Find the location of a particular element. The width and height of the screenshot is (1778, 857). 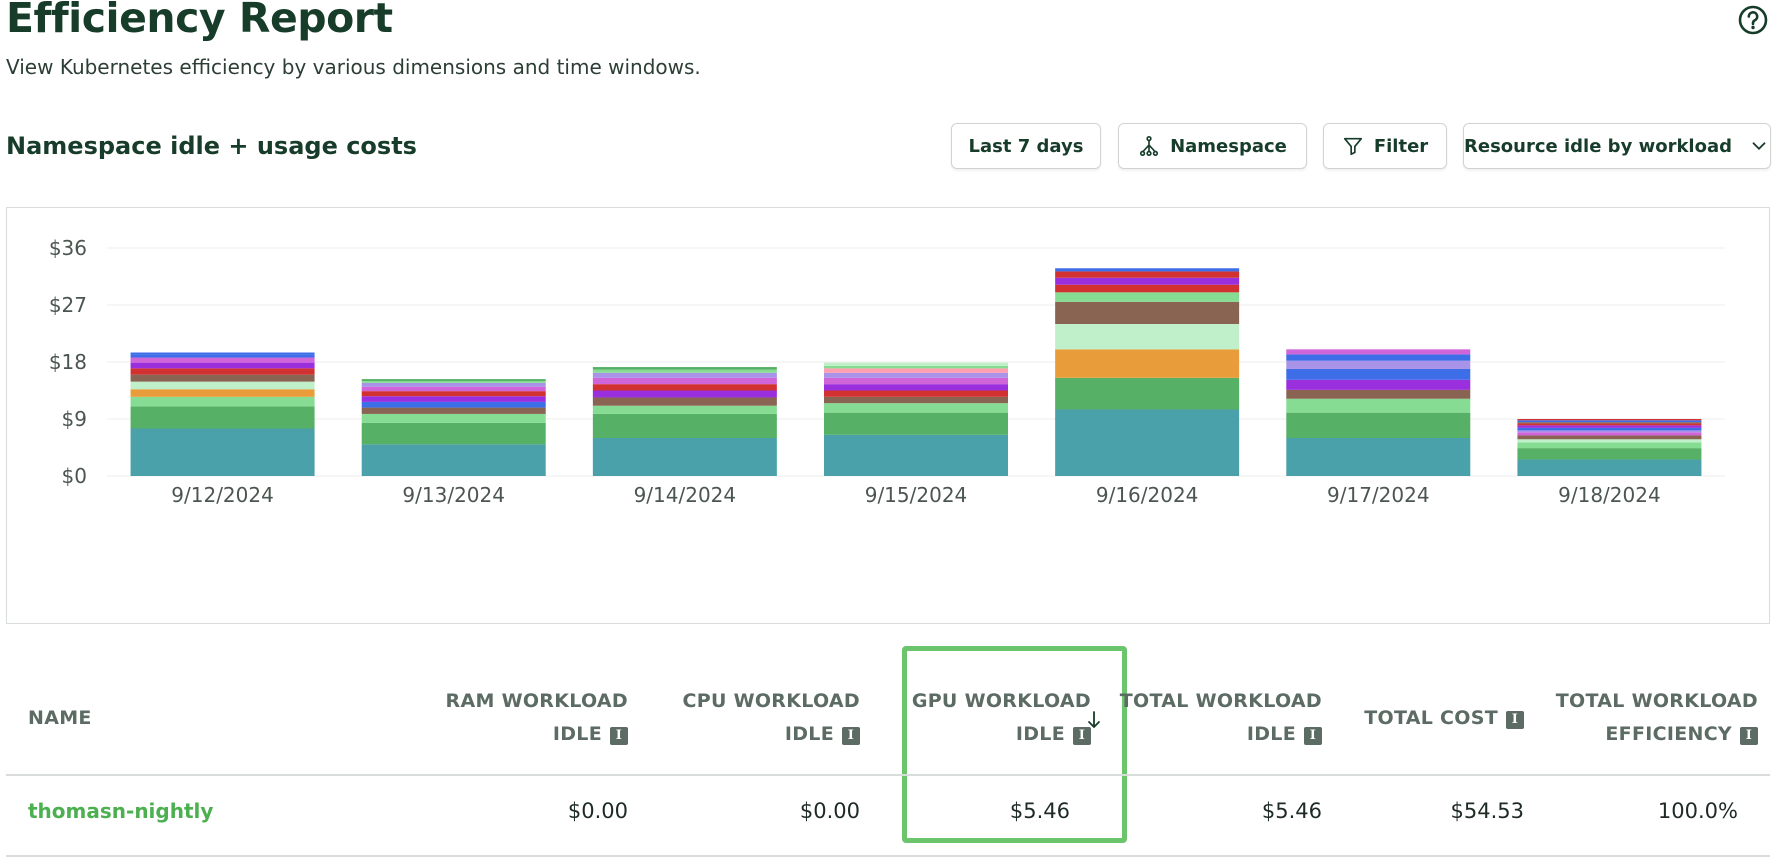

column-header-cpu-idle: CPU WORKLOAD IDLE i is located at coordinates (771, 718).